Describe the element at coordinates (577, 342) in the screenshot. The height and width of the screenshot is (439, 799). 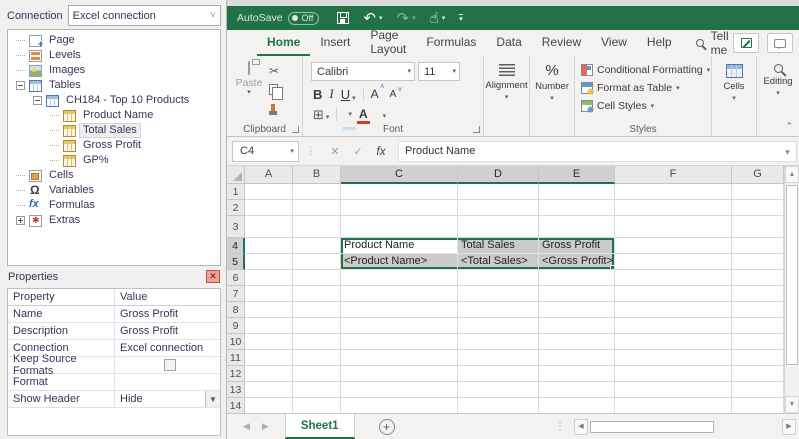
I see `cell-E10` at that location.